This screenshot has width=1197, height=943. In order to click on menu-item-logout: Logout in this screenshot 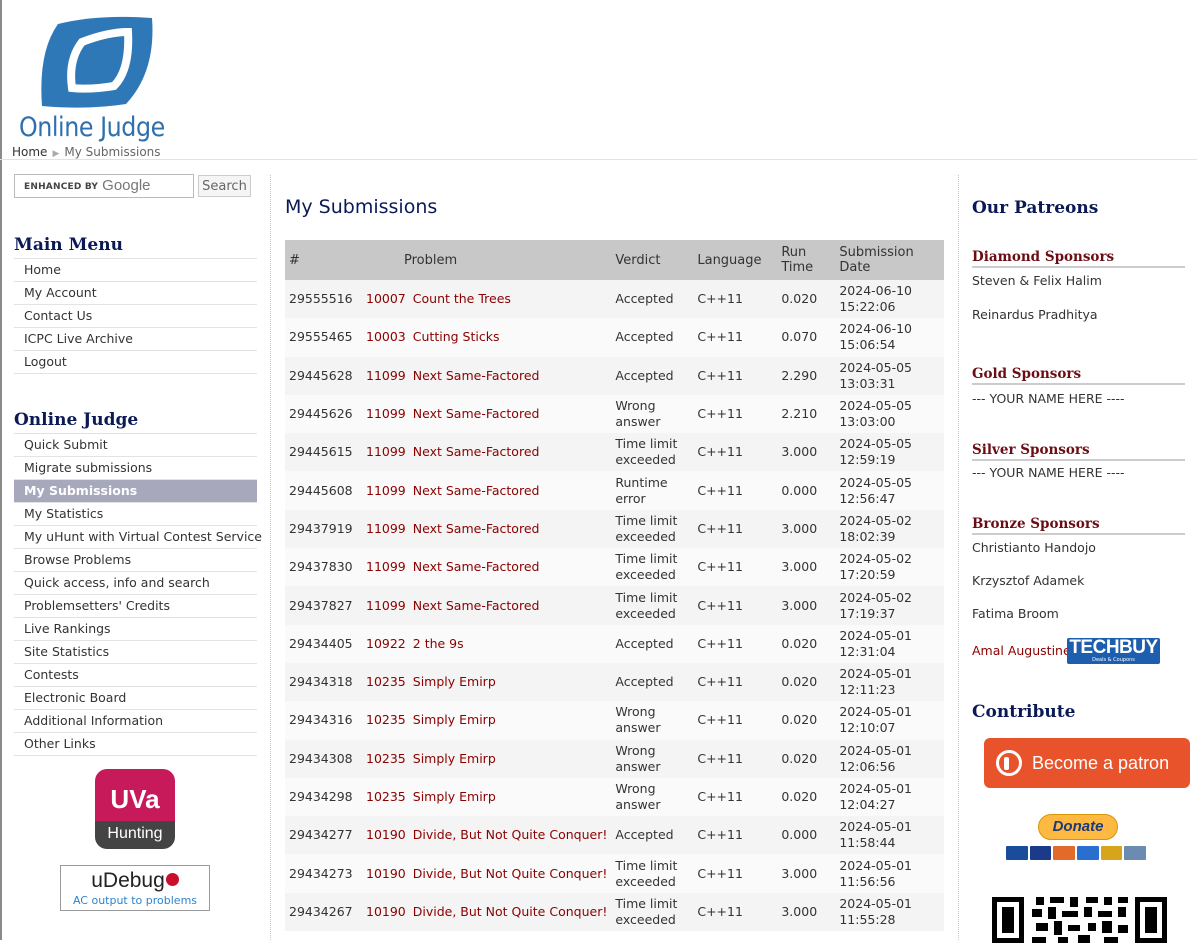, I will do `click(135, 362)`.